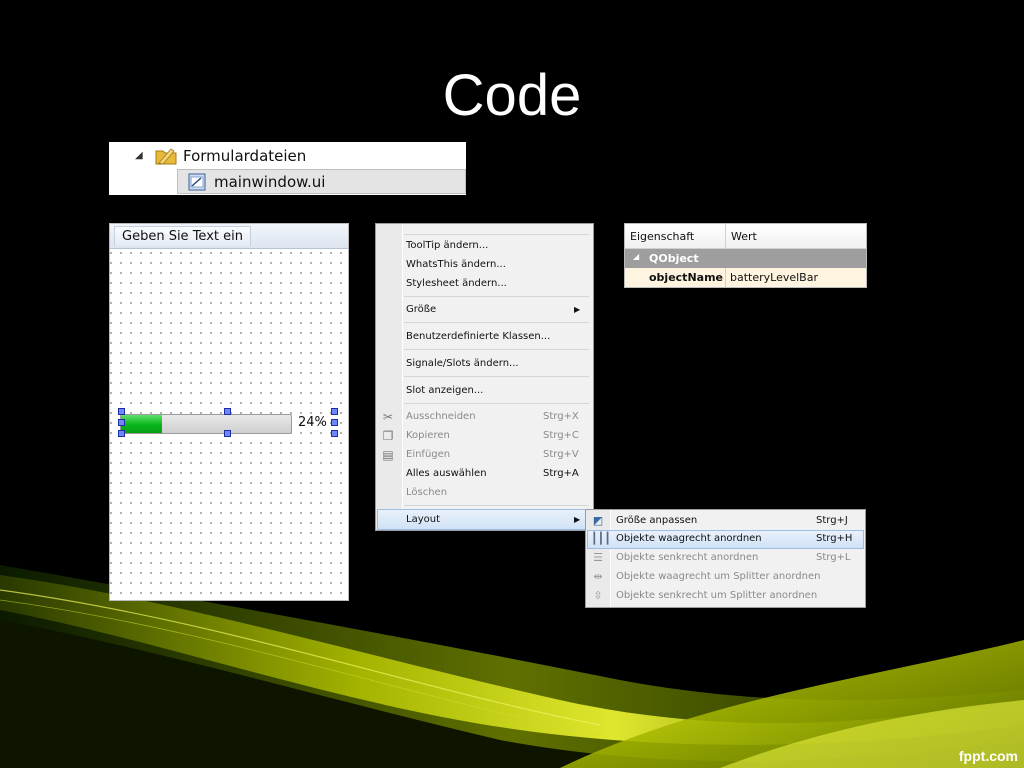  What do you see at coordinates (446, 473) in the screenshot?
I see `menu-item-select-all: Alles auswählen` at bounding box center [446, 473].